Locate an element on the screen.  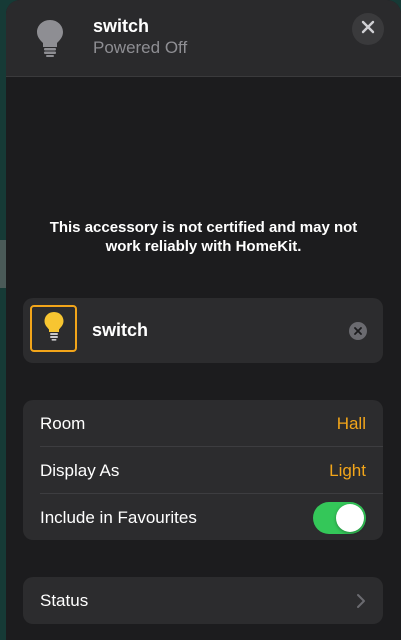
chevron-right-icon is located at coordinates (361, 601).